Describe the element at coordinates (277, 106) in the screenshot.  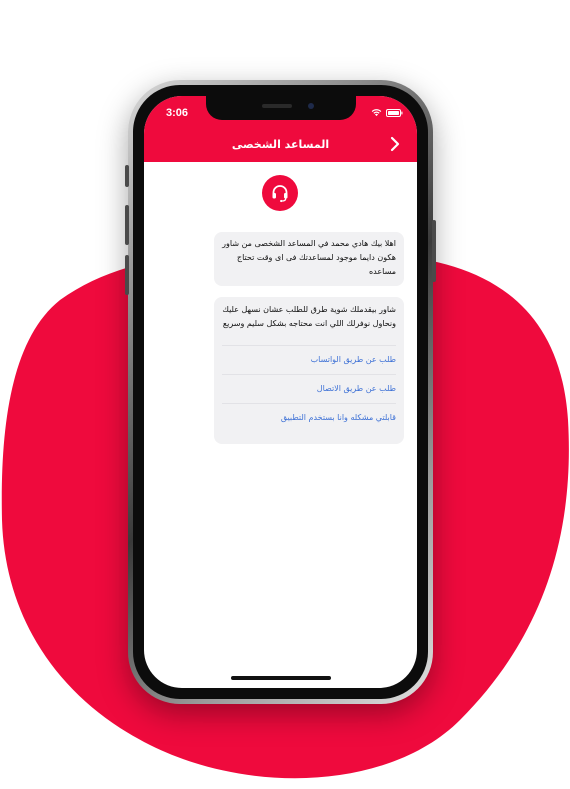
I see `speaker` at that location.